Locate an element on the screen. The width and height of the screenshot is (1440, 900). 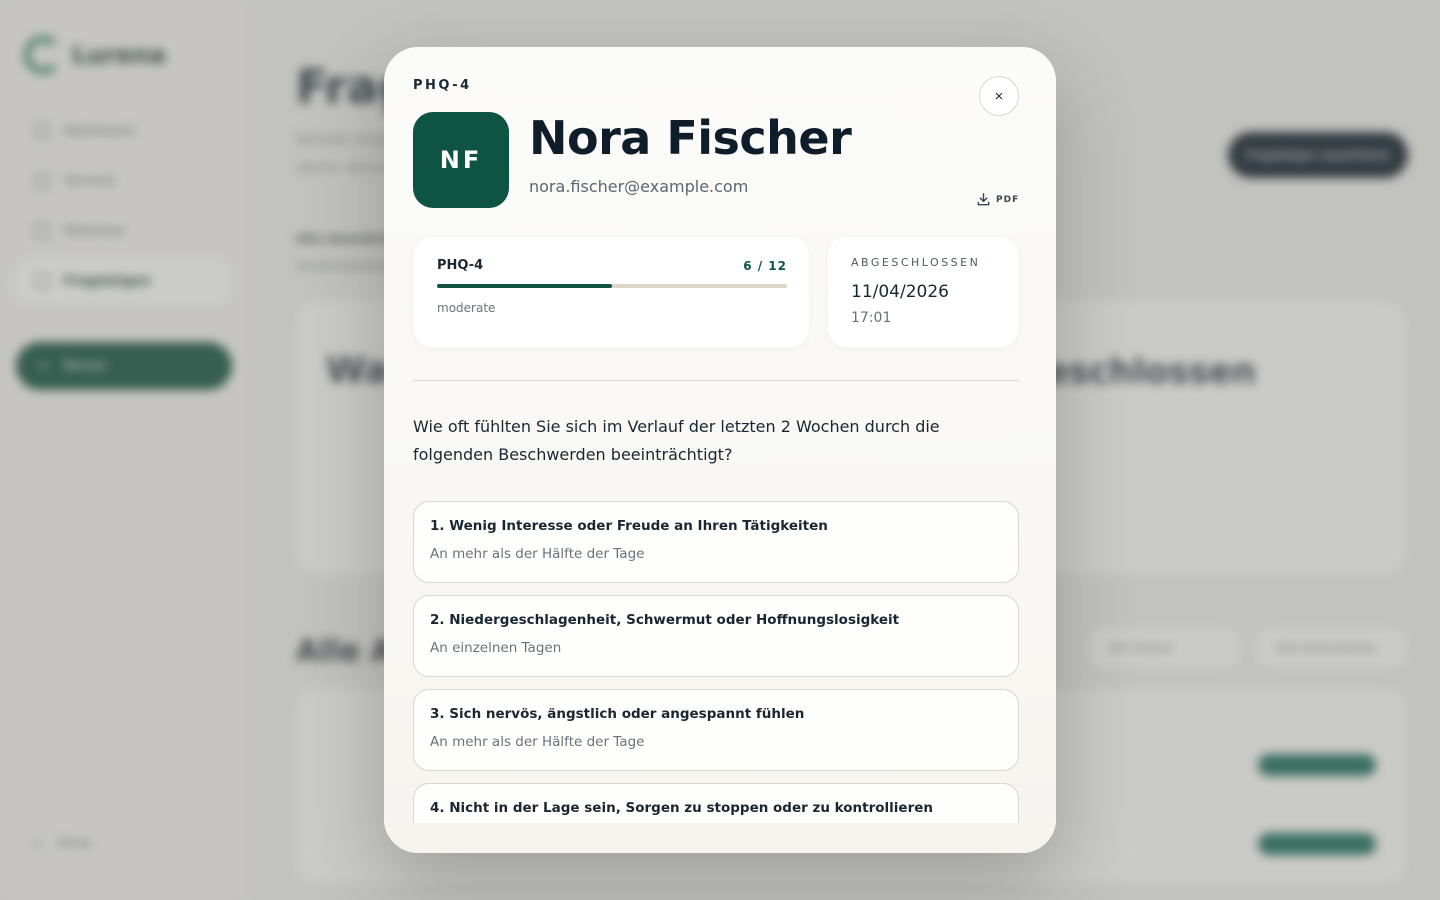
completed-time: 17:01 is located at coordinates (871, 318).